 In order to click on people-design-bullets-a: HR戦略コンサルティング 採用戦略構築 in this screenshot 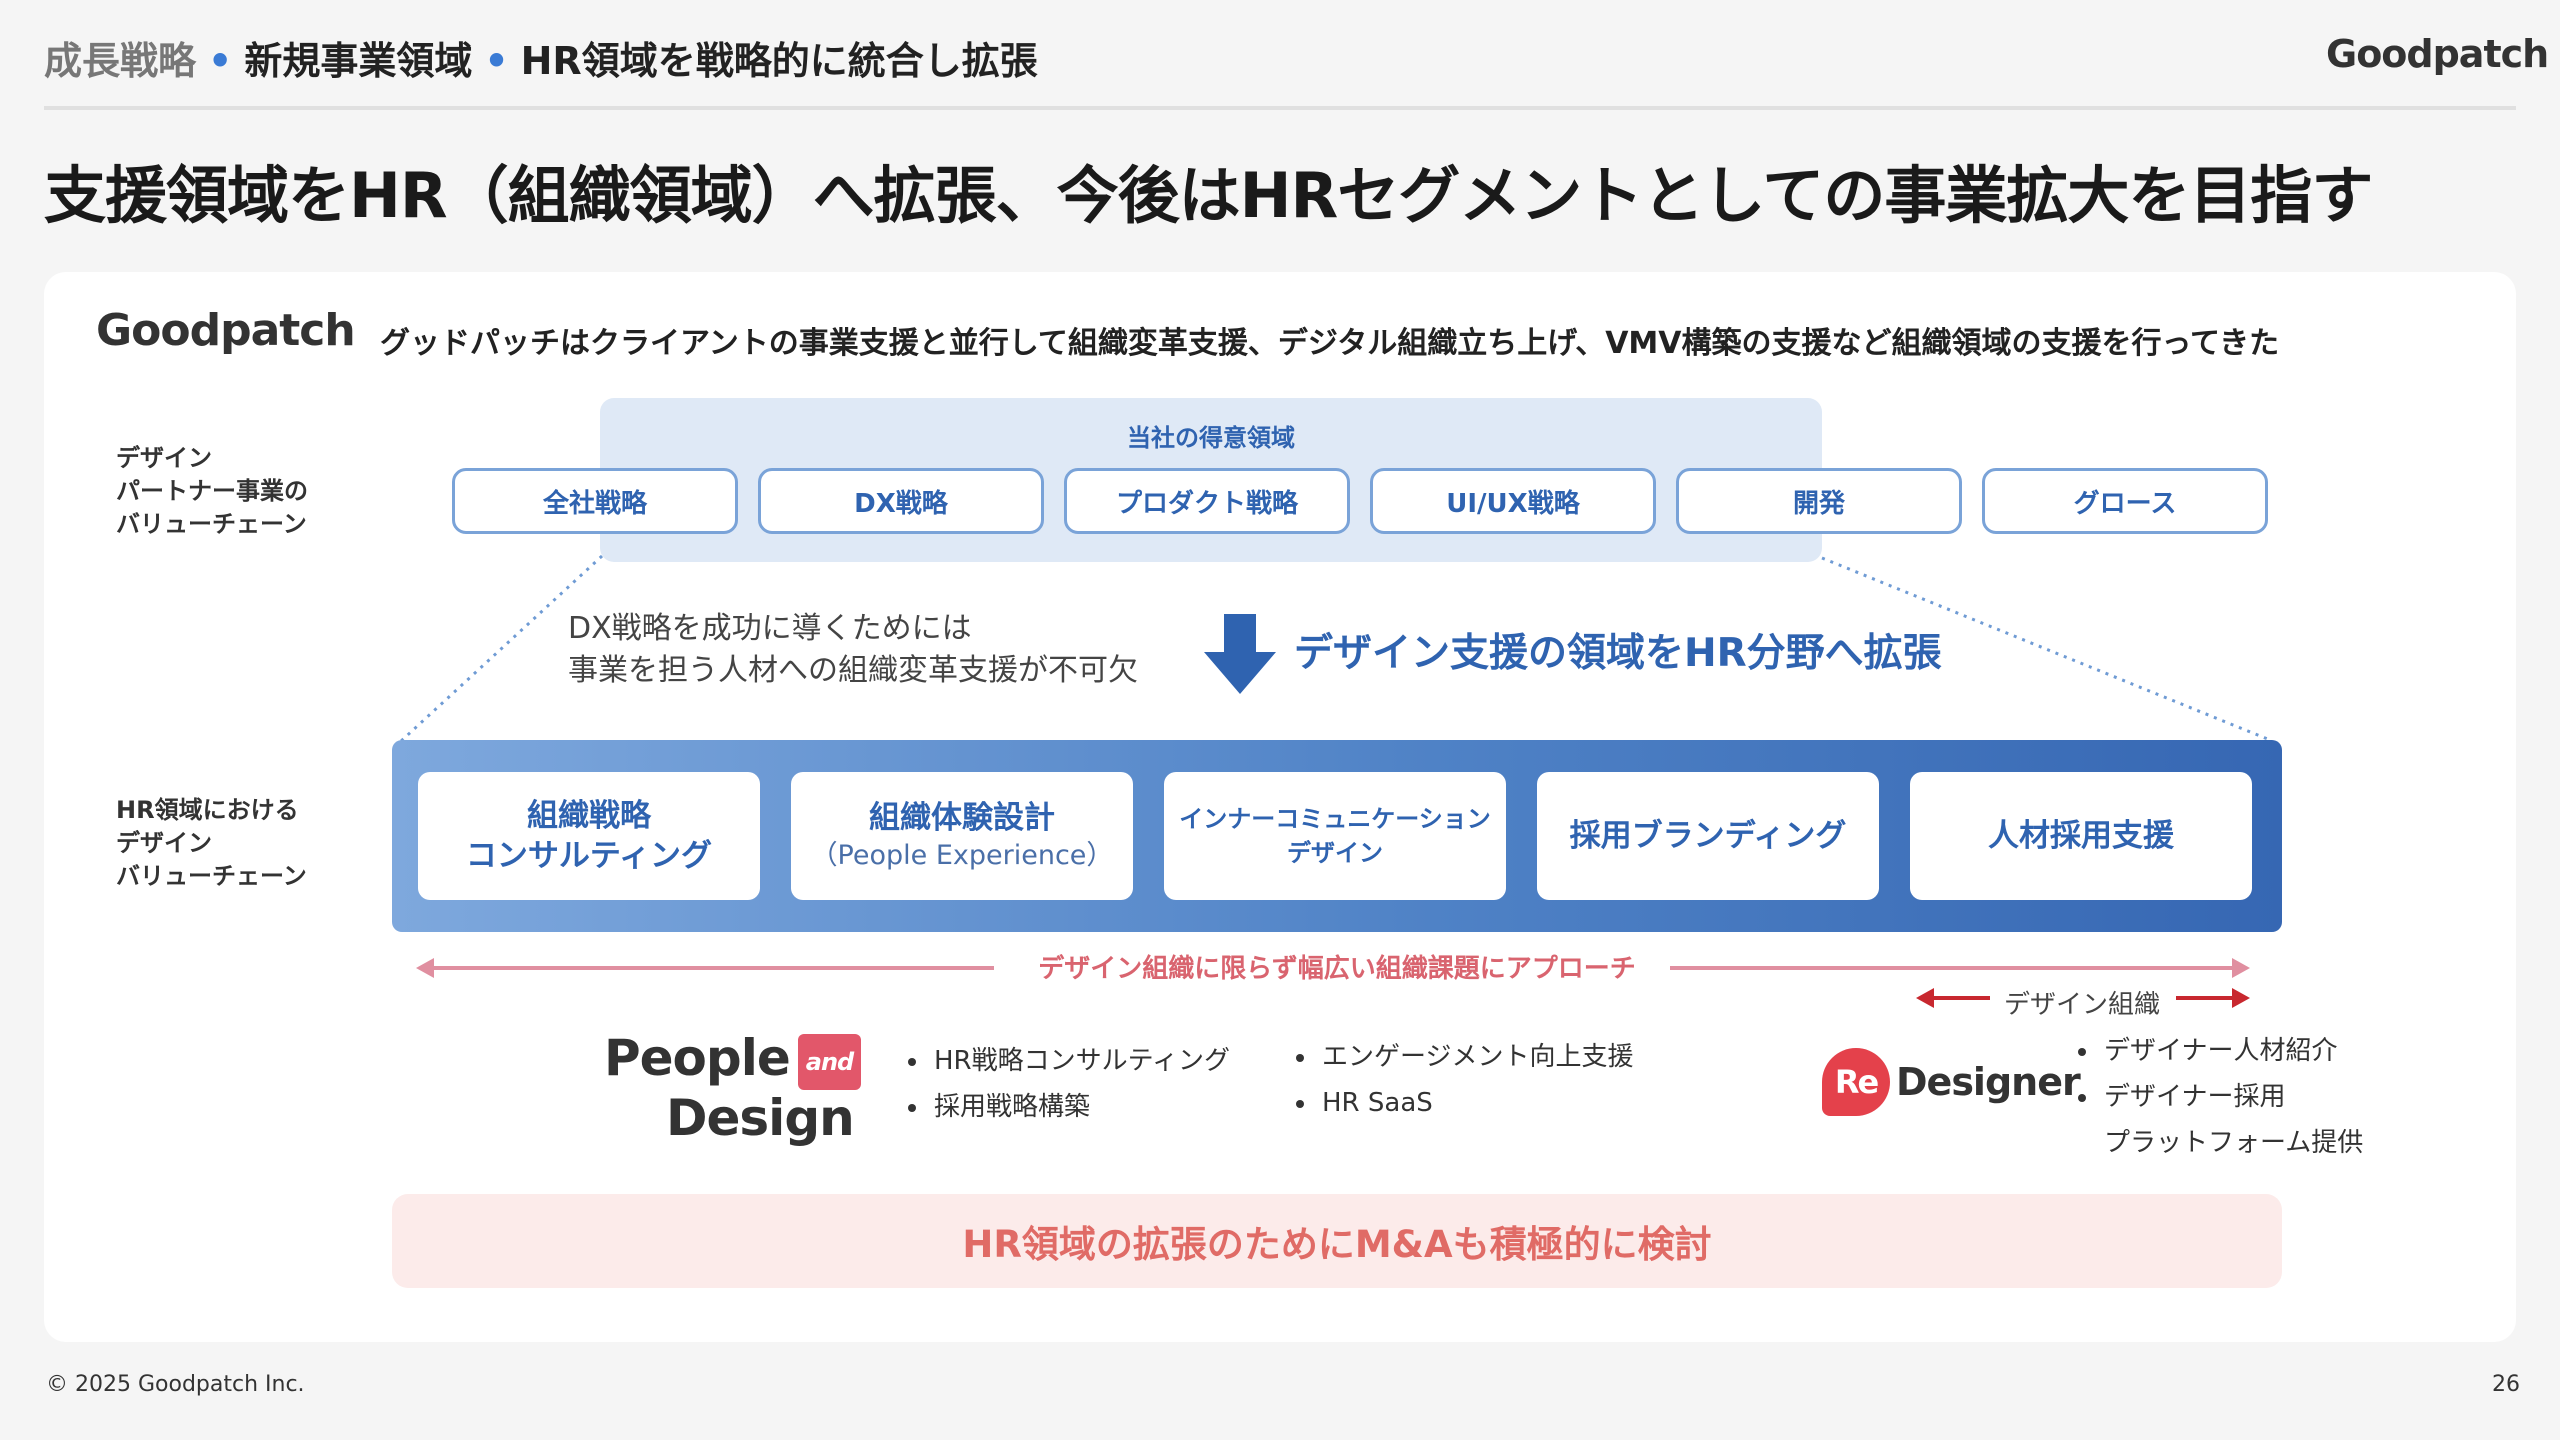, I will do `click(1069, 1084)`.